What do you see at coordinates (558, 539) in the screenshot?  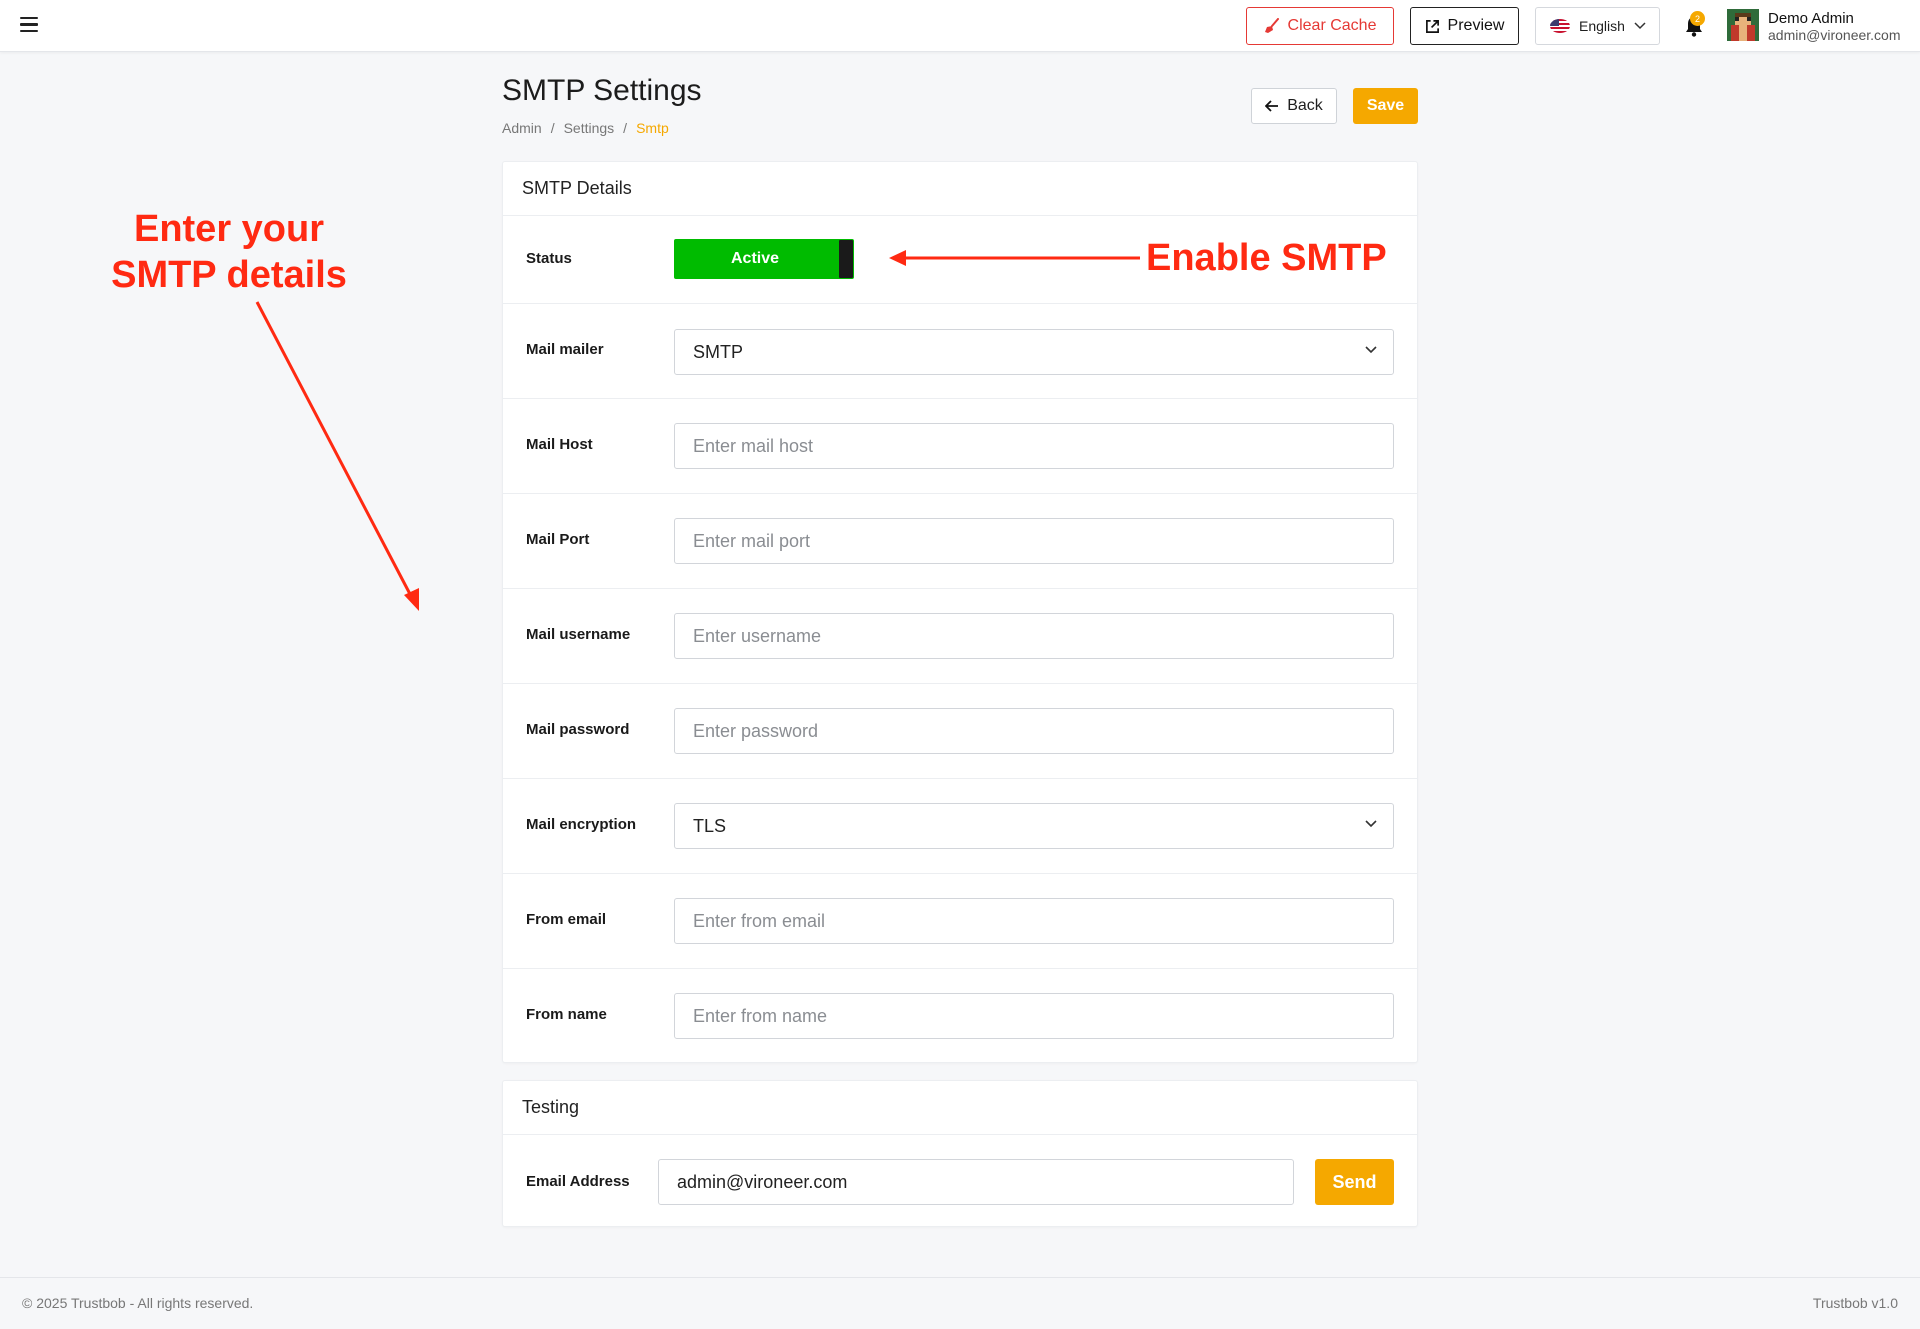 I see `mail-port-label: Mail Port` at bounding box center [558, 539].